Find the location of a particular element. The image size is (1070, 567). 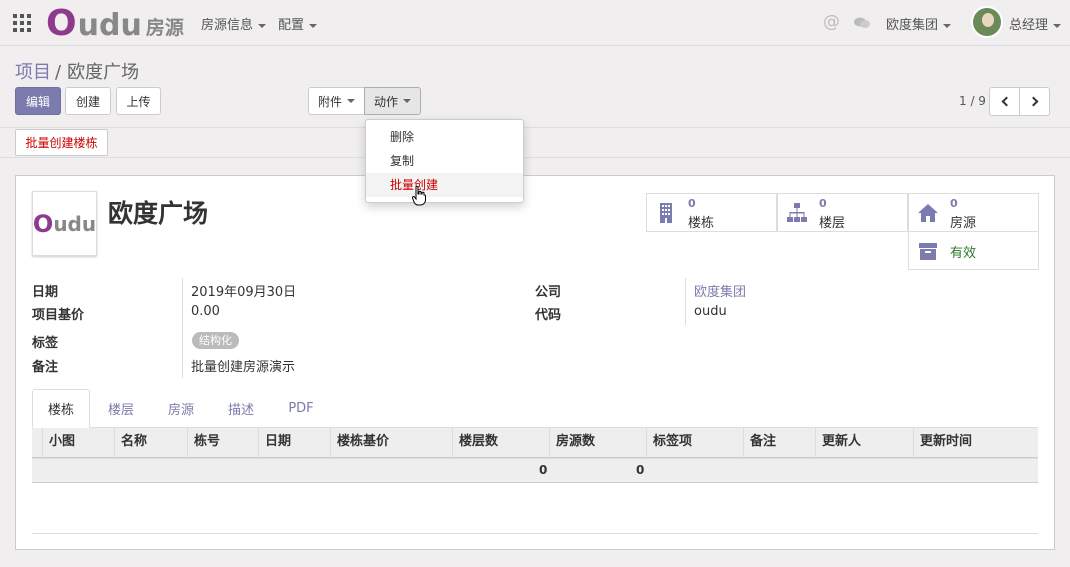

stat-floors-count: 0 is located at coordinates (823, 203).